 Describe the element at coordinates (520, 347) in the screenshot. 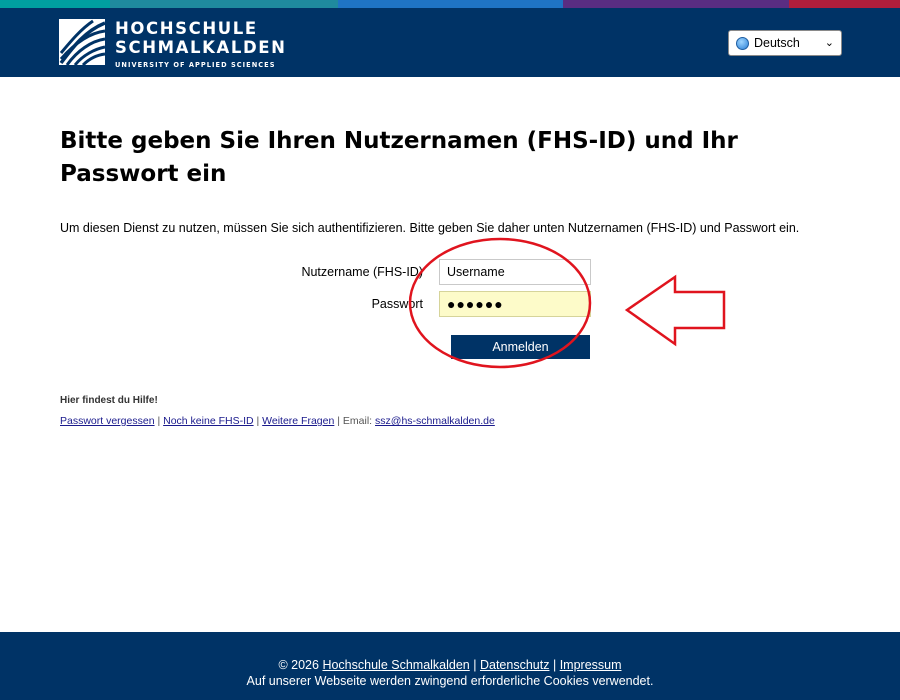

I see `login-button: Anmelden` at that location.